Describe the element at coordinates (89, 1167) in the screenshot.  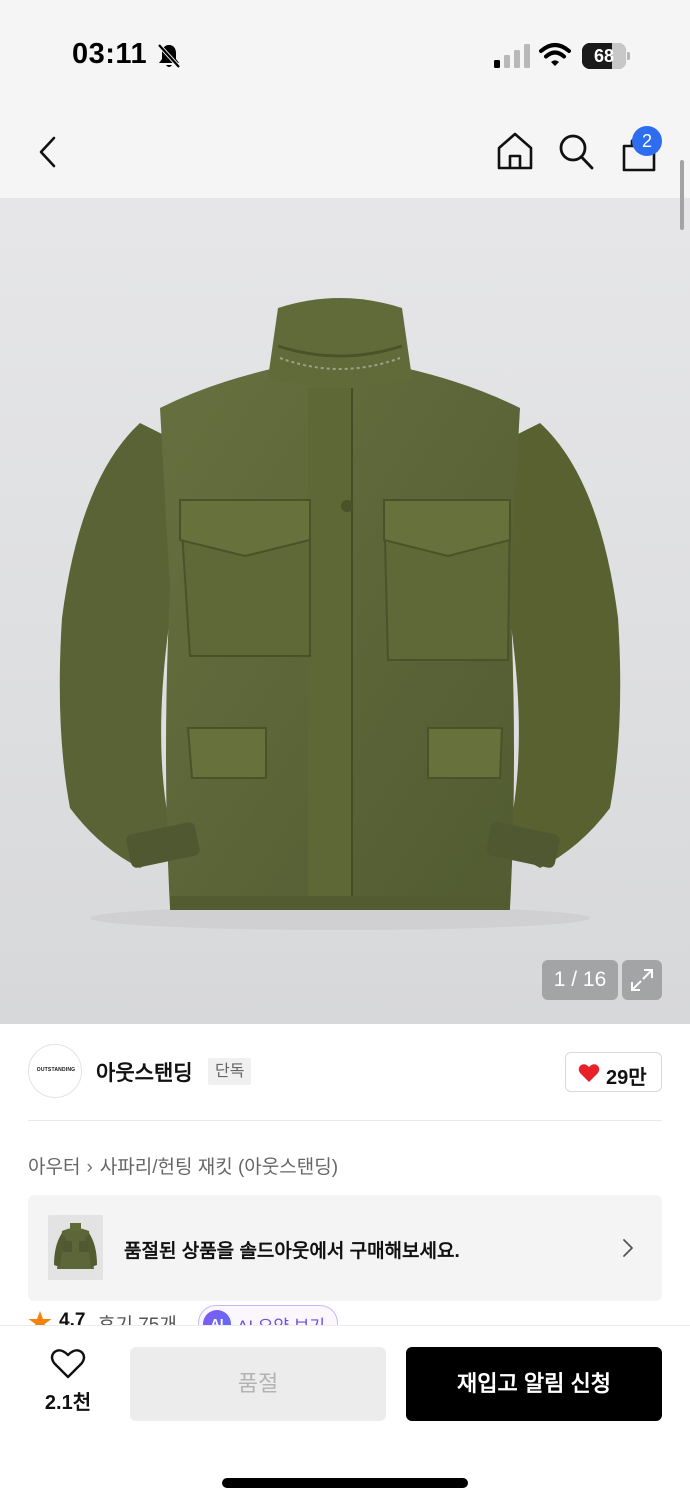
I see `chevron-right-icon: ›` at that location.